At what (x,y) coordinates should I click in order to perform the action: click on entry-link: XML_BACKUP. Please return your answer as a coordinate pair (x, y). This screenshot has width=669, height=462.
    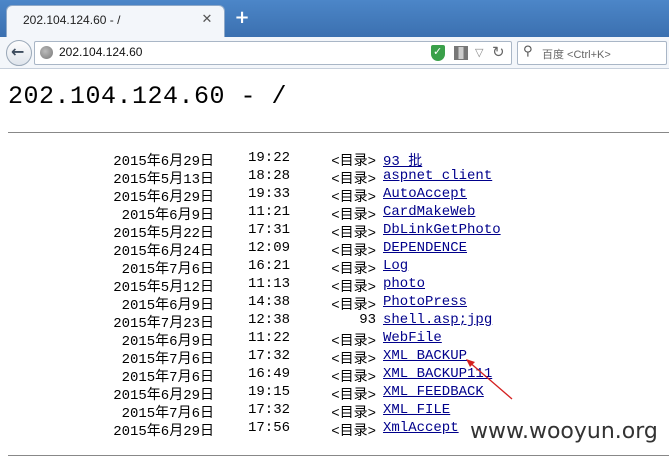
    Looking at the image, I should click on (425, 356).